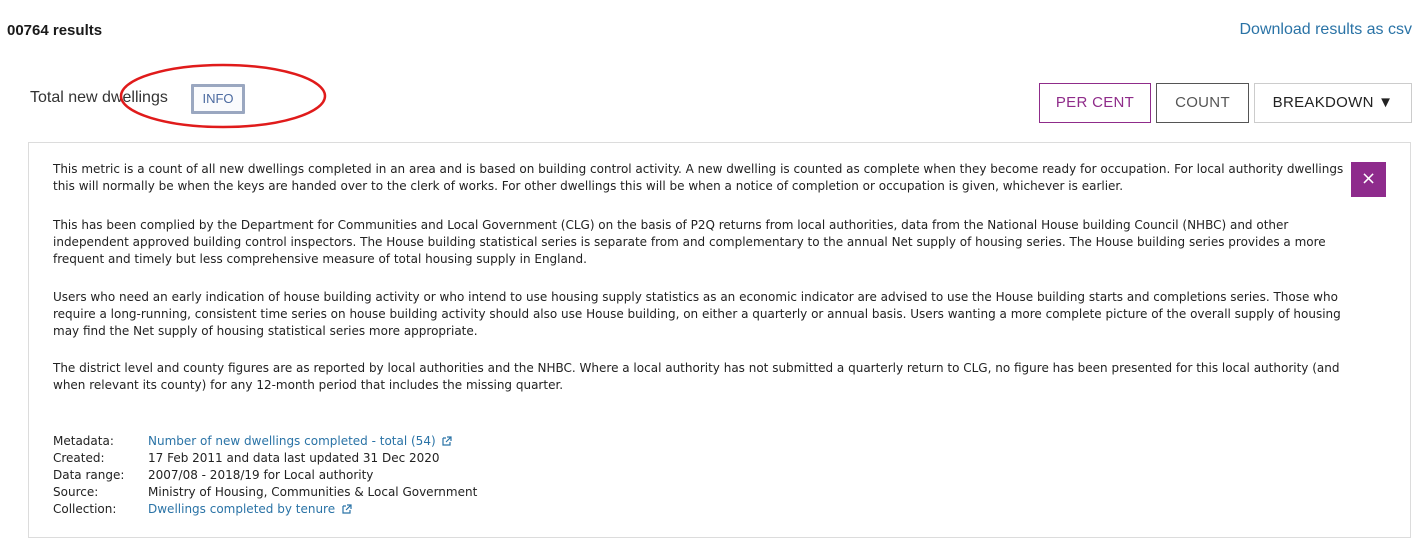 This screenshot has height=545, width=1418. What do you see at coordinates (79, 458) in the screenshot?
I see `metadata-key: Created:` at bounding box center [79, 458].